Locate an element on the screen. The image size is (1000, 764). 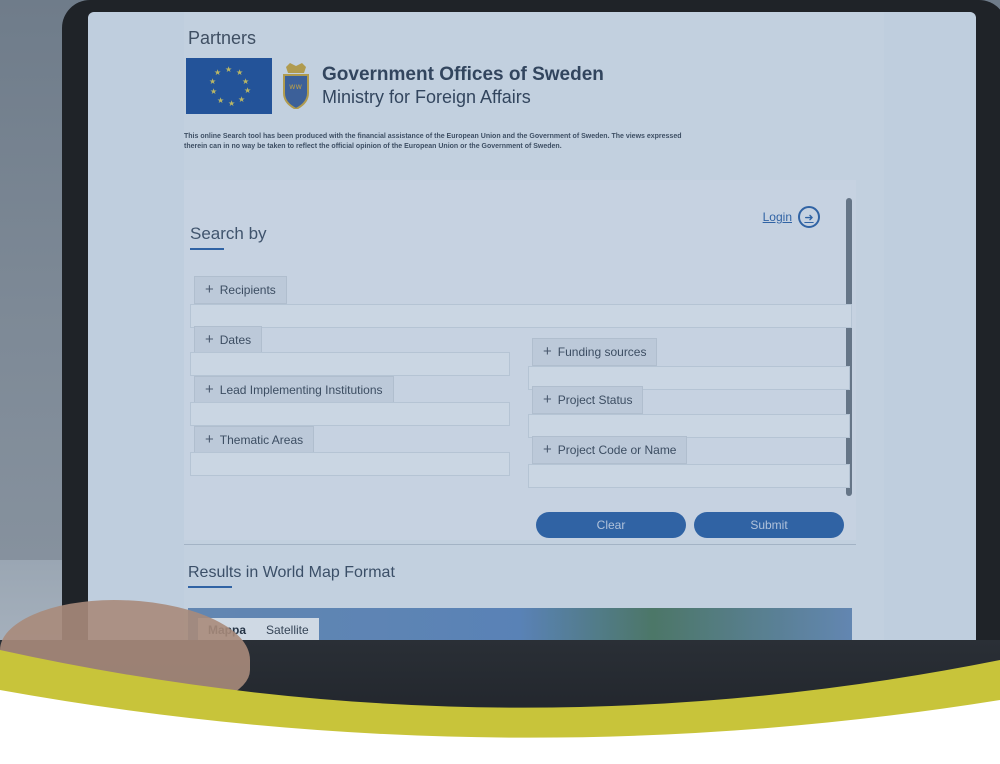
filter-label: Funding sources is located at coordinates (602, 352).